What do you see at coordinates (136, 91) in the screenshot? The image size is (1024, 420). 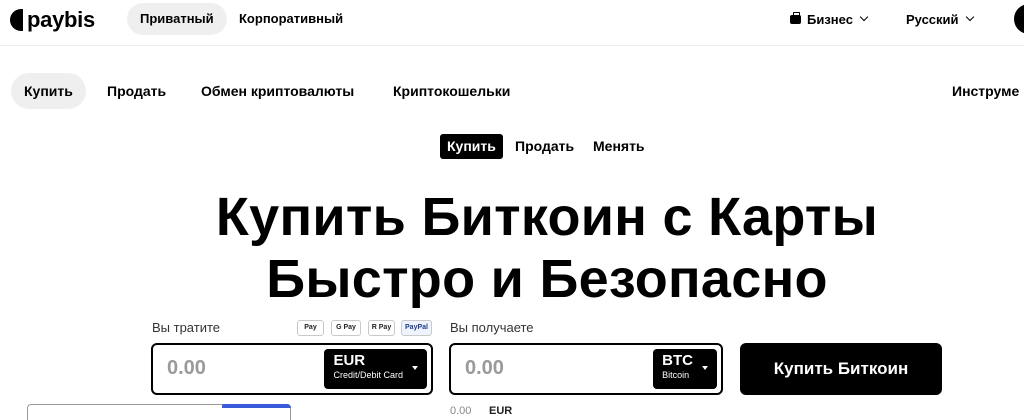 I see `nav-sell: Продать` at bounding box center [136, 91].